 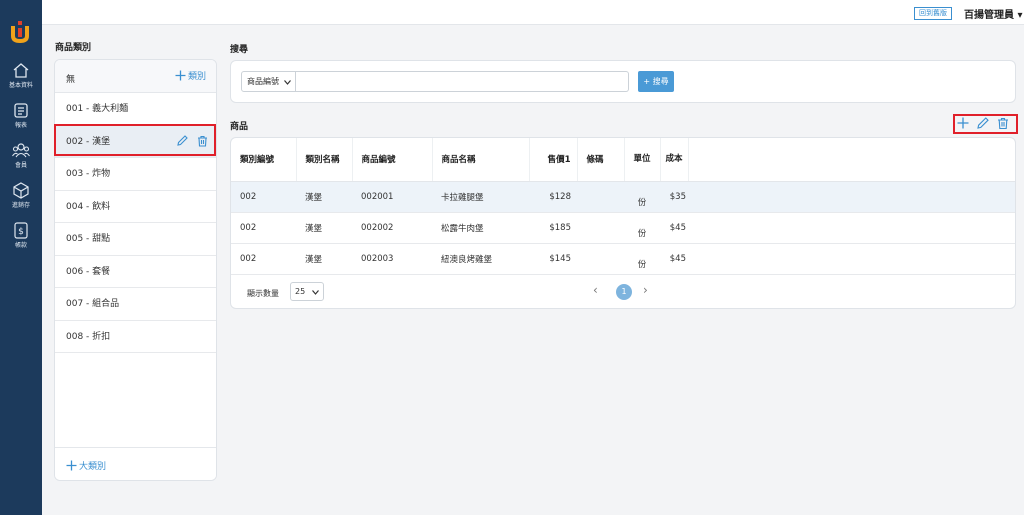 What do you see at coordinates (983, 123) in the screenshot?
I see `edit-pencil-icon` at bounding box center [983, 123].